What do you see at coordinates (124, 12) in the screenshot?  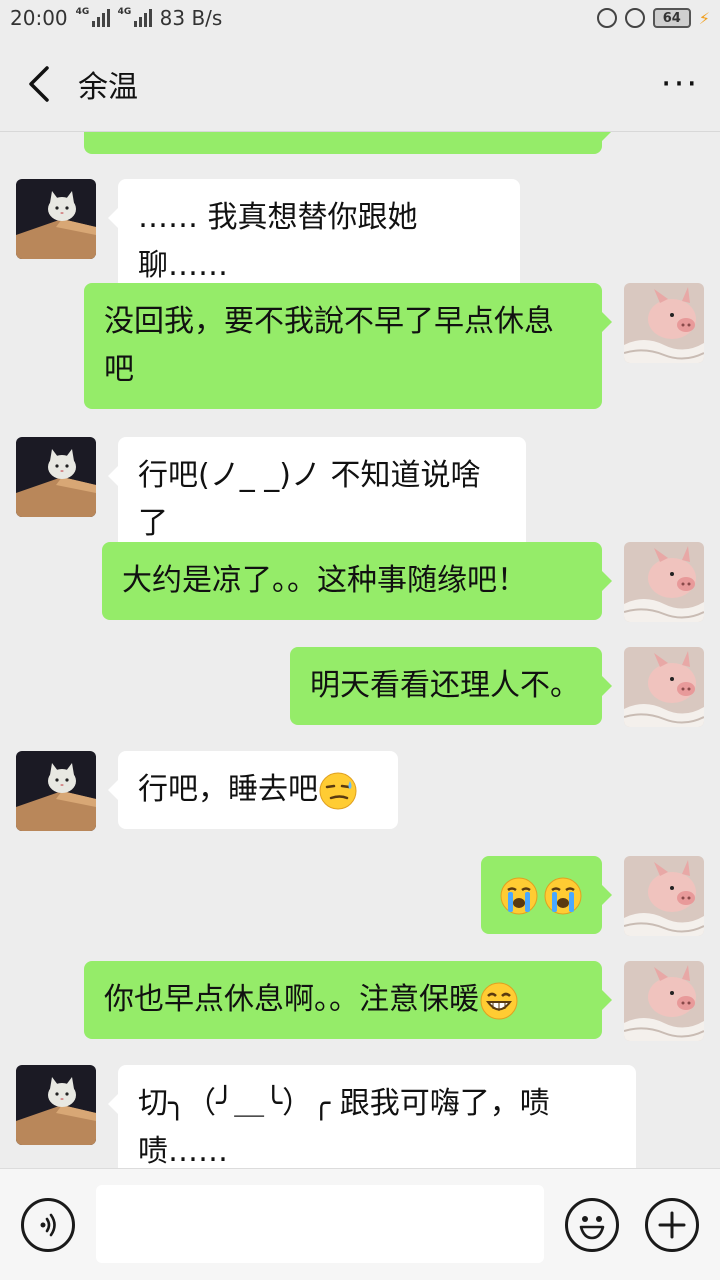 I see `network-type-2: 4G` at bounding box center [124, 12].